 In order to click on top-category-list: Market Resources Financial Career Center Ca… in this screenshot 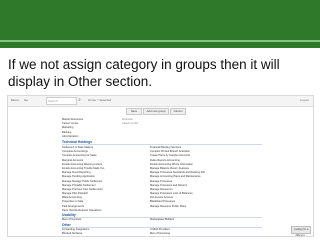, I will do `click(102, 128)`.